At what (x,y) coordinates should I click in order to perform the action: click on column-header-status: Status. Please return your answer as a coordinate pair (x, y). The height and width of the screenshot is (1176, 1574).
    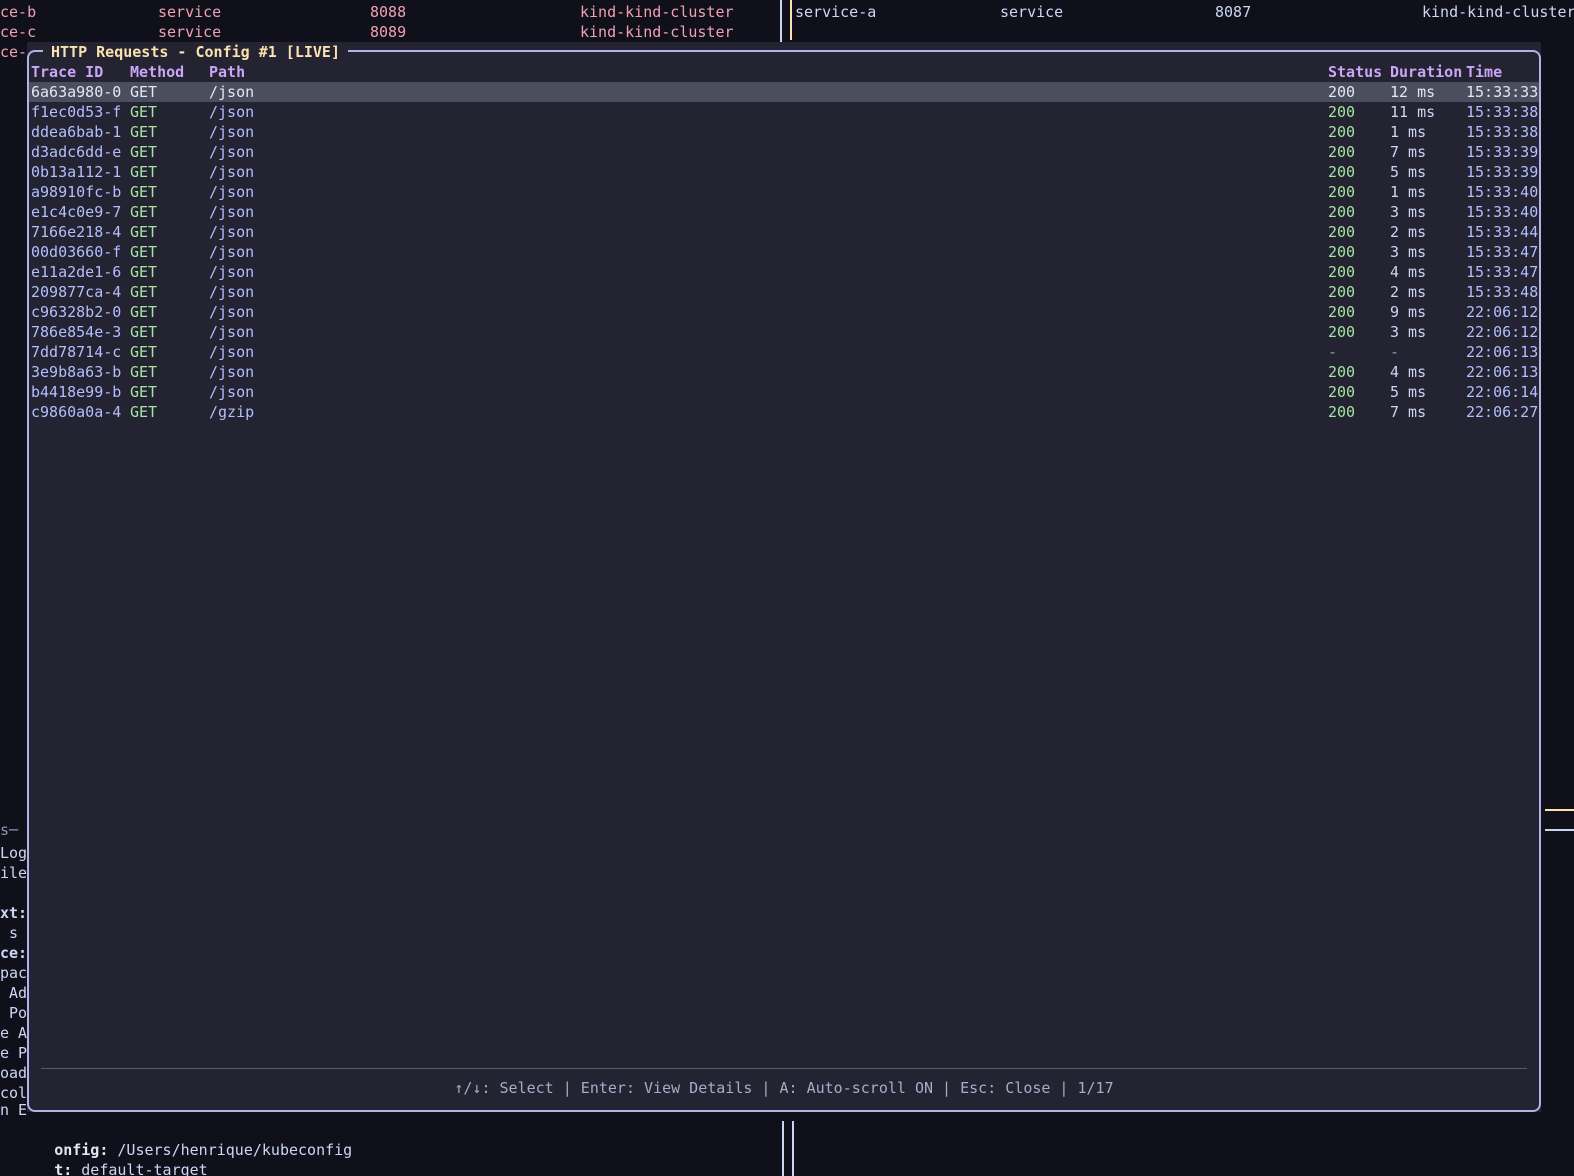
    Looking at the image, I should click on (1355, 72).